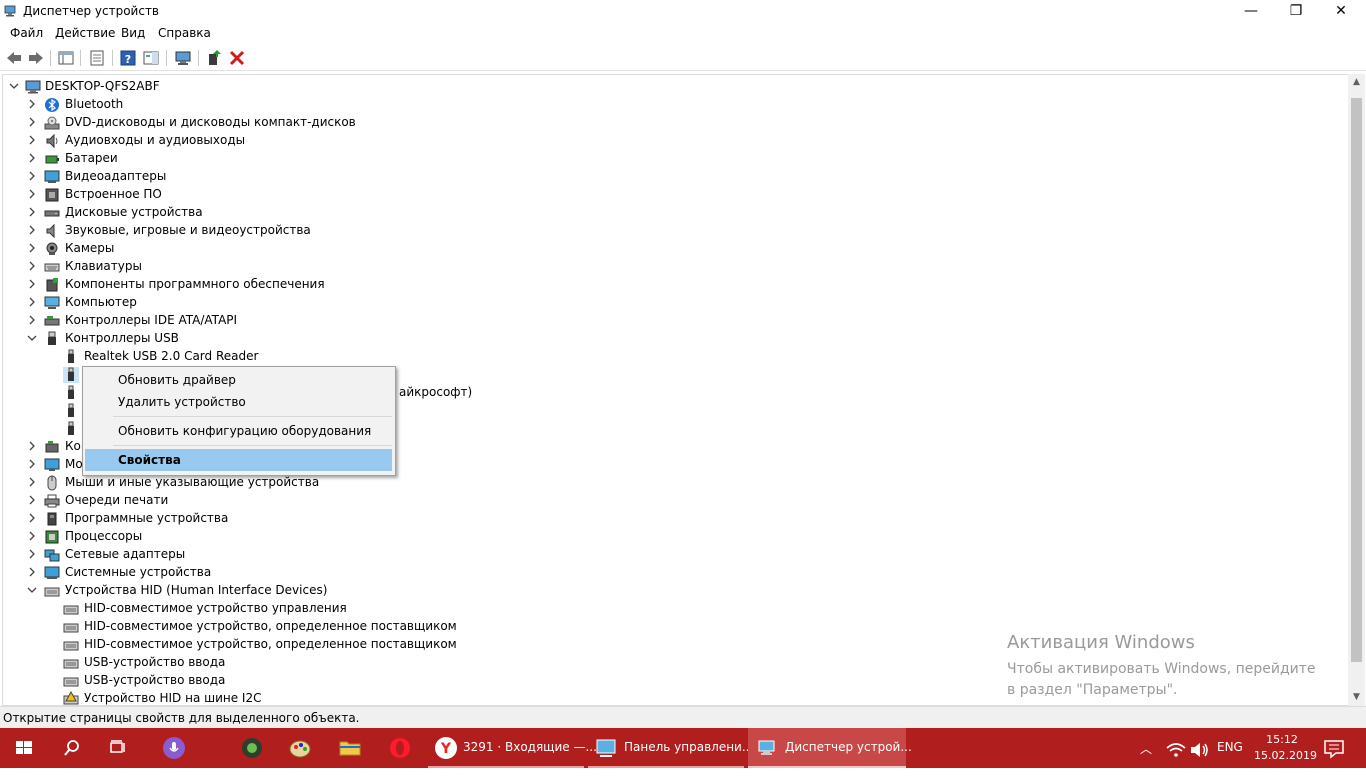 This screenshot has height=780, width=1366. I want to click on tree-category: Контроллеры IDE ATA/ATAPI, so click(503, 321).